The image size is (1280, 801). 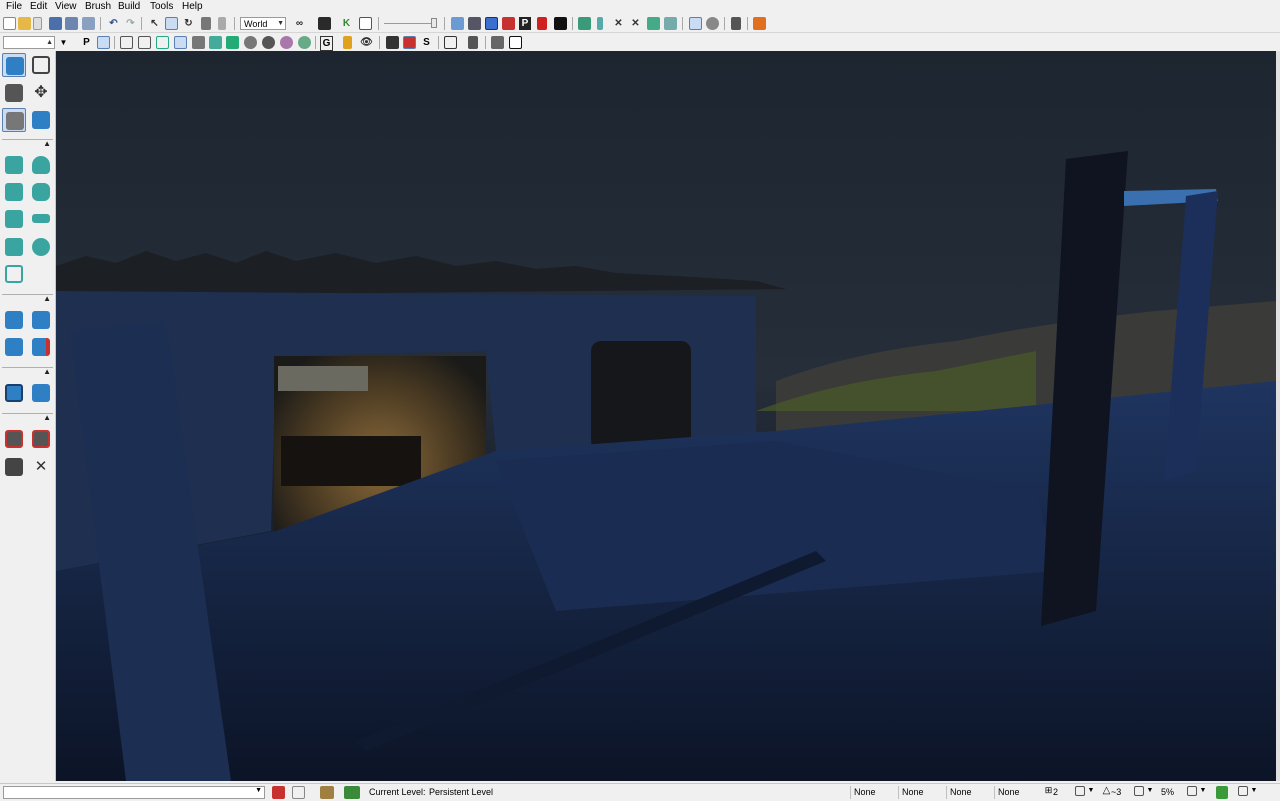 What do you see at coordinates (41, 439) in the screenshot?
I see `hide-selected-button` at bounding box center [41, 439].